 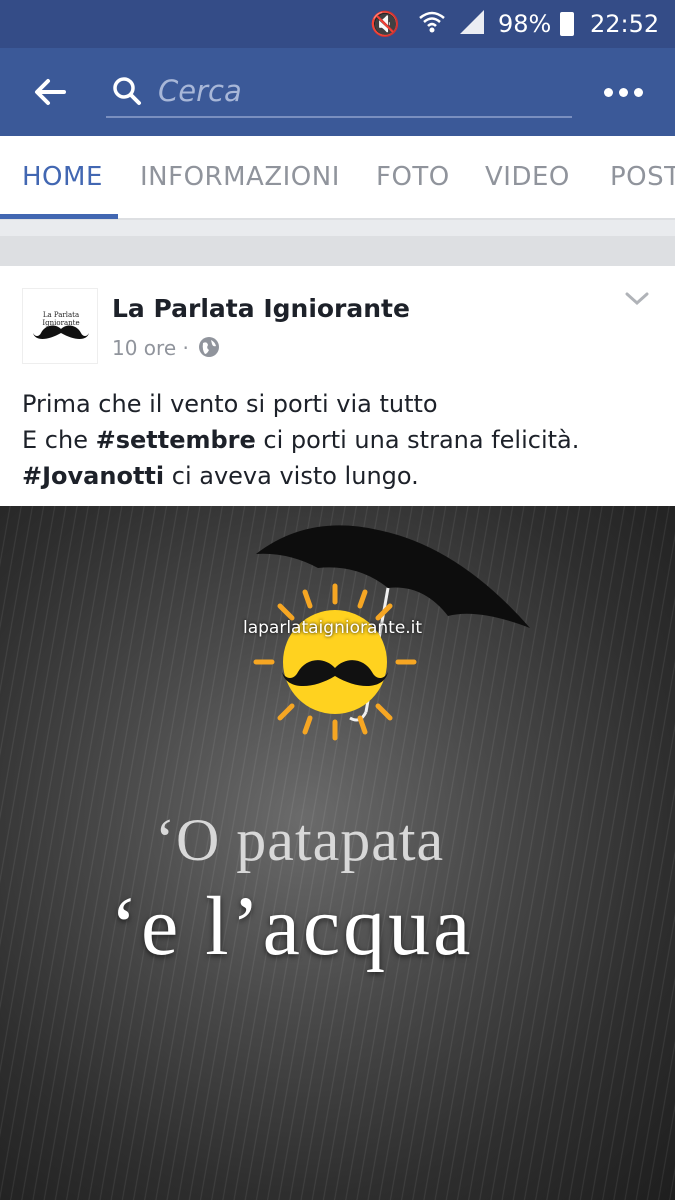 What do you see at coordinates (292, 926) in the screenshot?
I see `image-quote-line-2: ‘e l’acqua` at bounding box center [292, 926].